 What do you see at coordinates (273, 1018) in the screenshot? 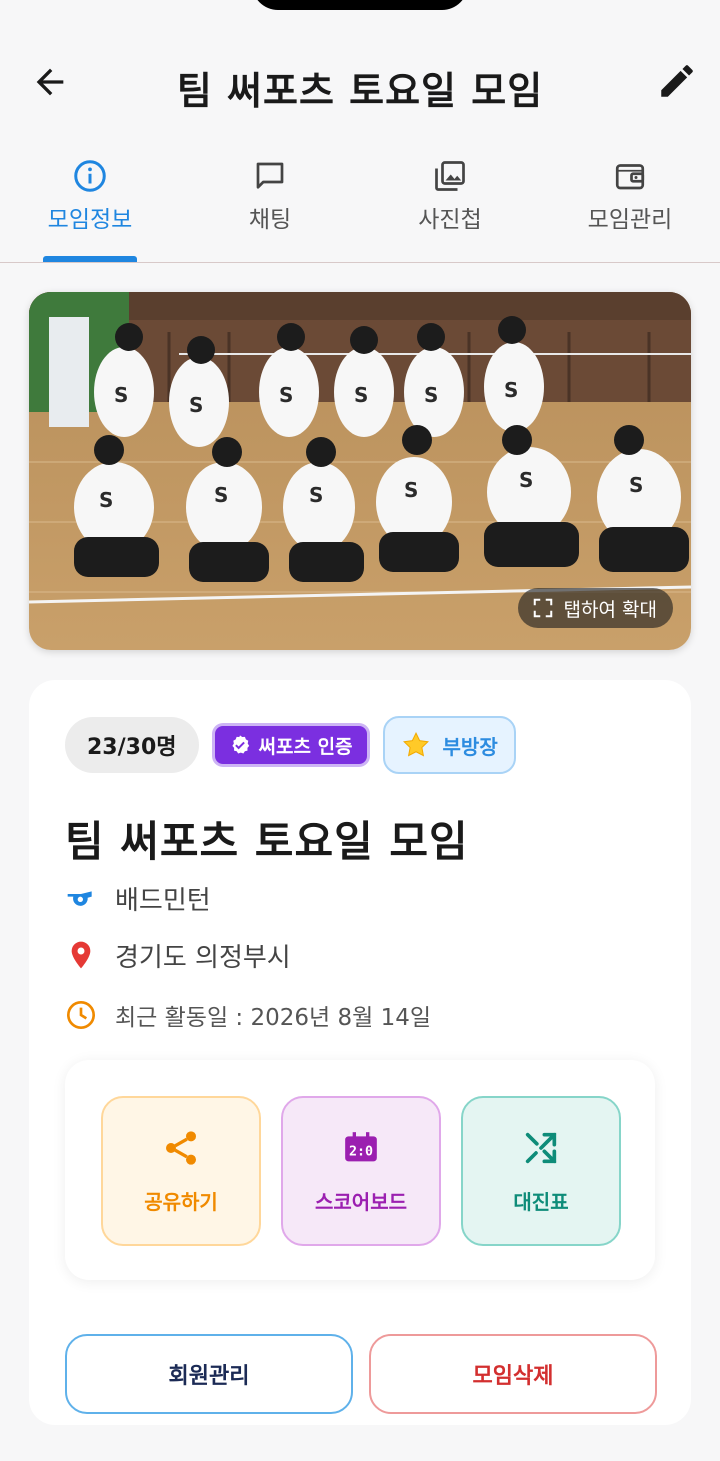
I see `last-activity-label: 최근 활동일 : 2026년 8월 14일` at bounding box center [273, 1018].